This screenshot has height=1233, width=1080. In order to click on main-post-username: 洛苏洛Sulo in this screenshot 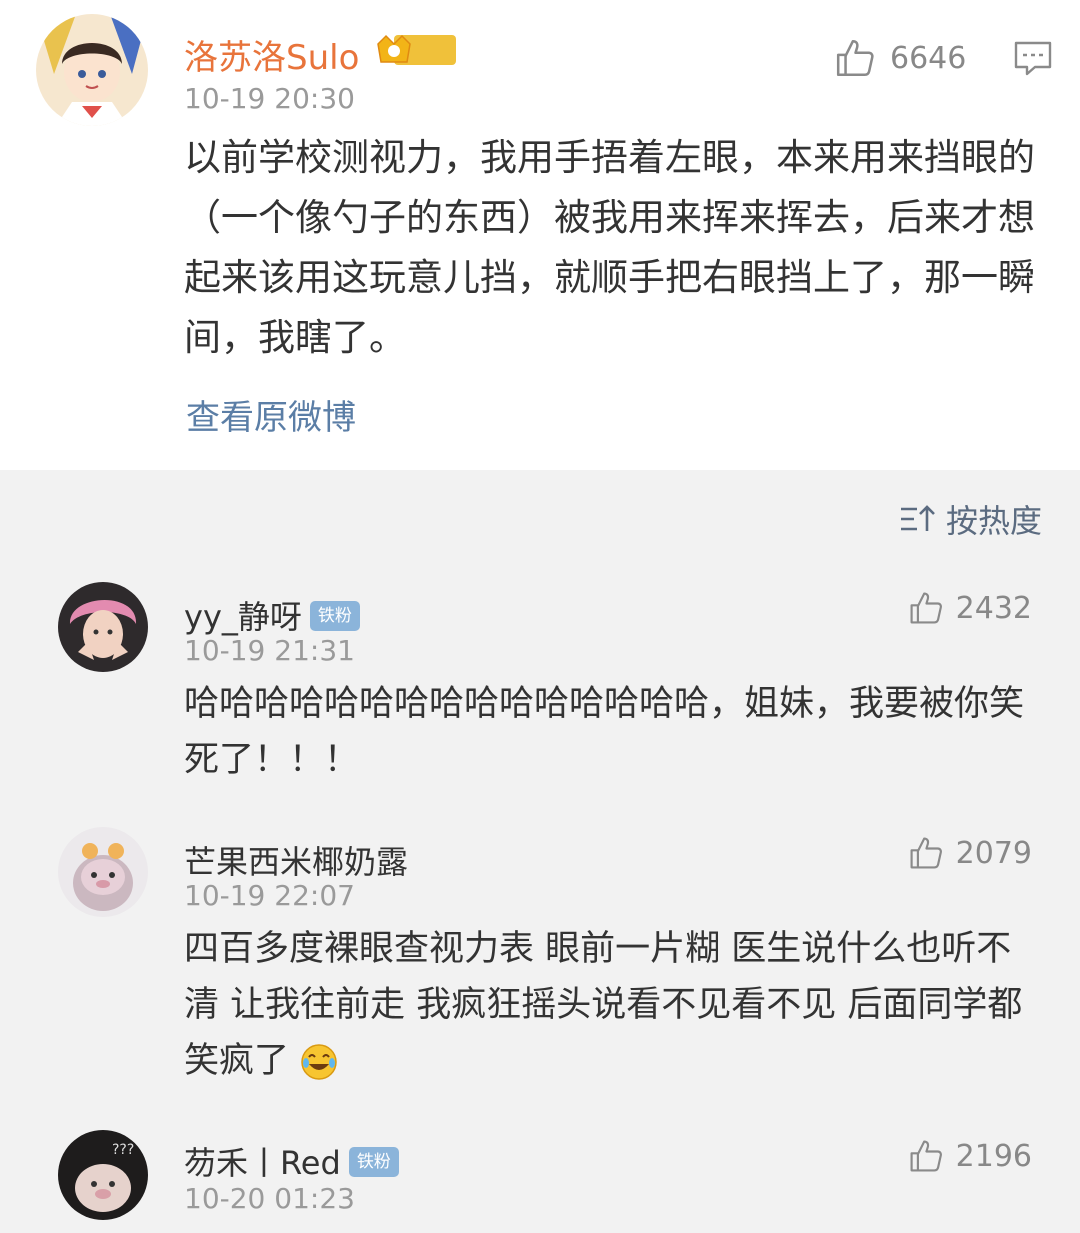, I will do `click(271, 54)`.